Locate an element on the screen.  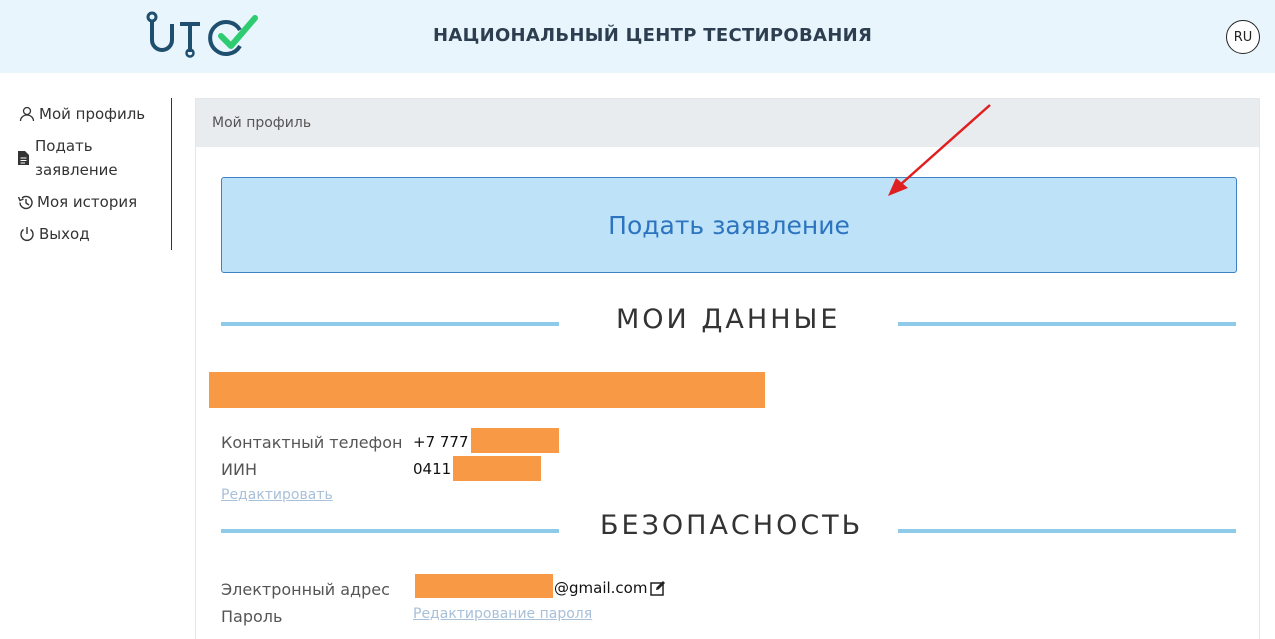
app-header: НАЦИОНАЛЬНЫЙ ЦЕНТР ТЕСТИРОВАНИЯ RU is located at coordinates (637, 36).